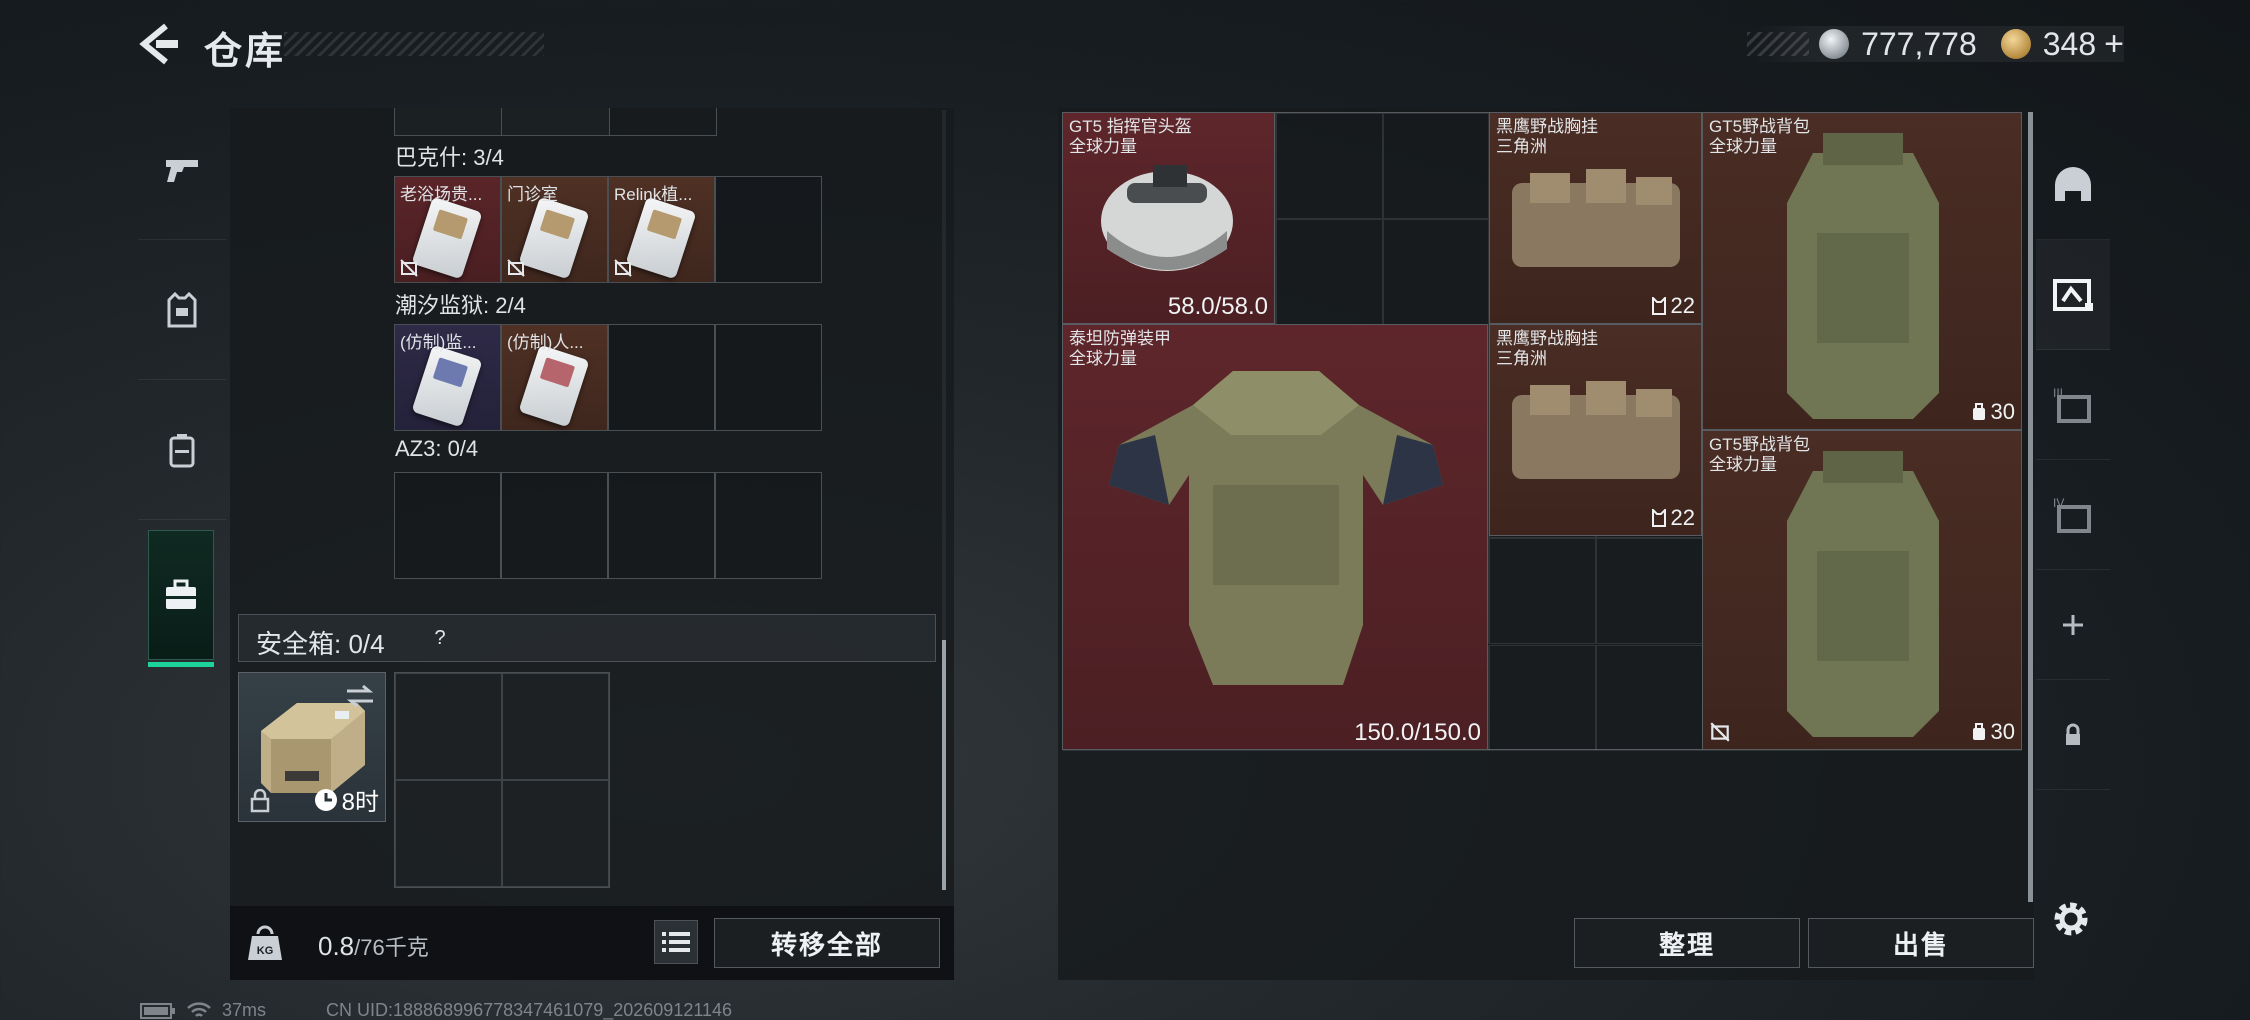  Describe the element at coordinates (827, 943) in the screenshot. I see `transfer-all-button: 转移全部` at that location.